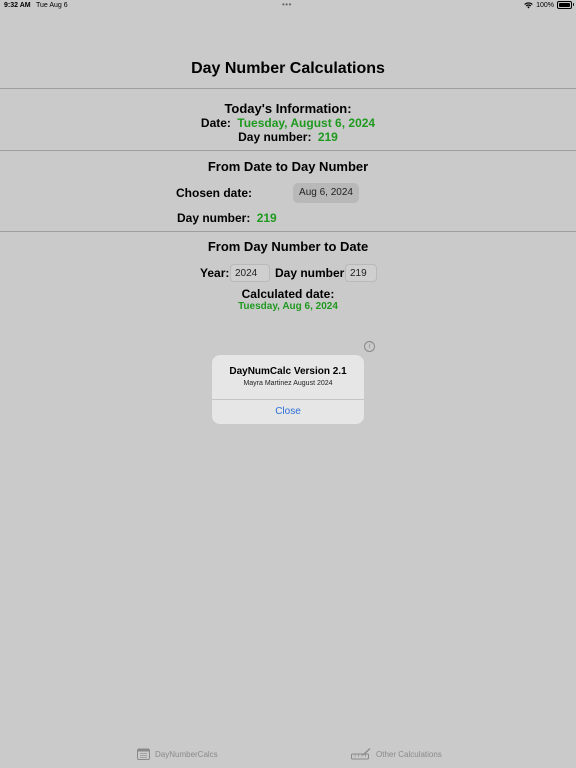  I want to click on year-input: 2024, so click(250, 273).